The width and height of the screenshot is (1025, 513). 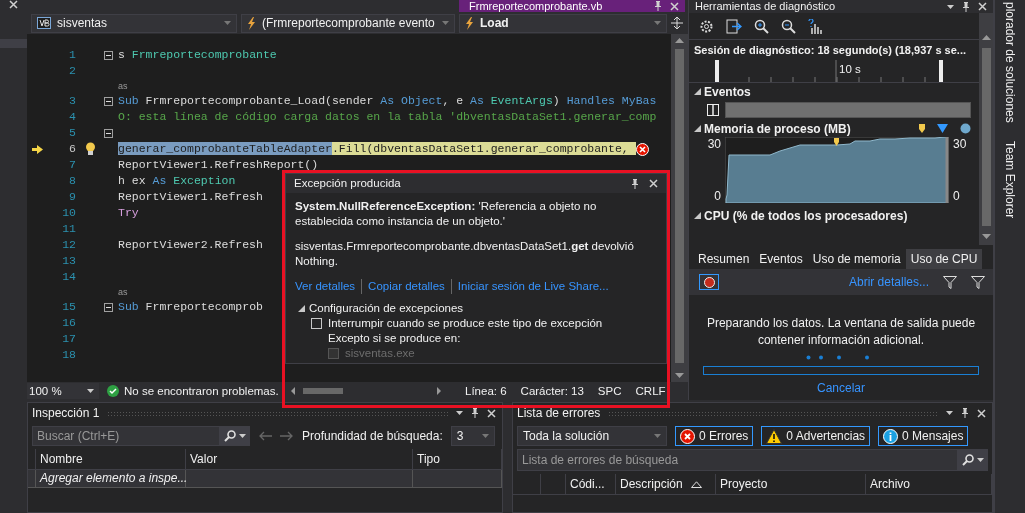 What do you see at coordinates (766, 6) in the screenshot?
I see `panel-title: Herramientas de diagnóstico` at bounding box center [766, 6].